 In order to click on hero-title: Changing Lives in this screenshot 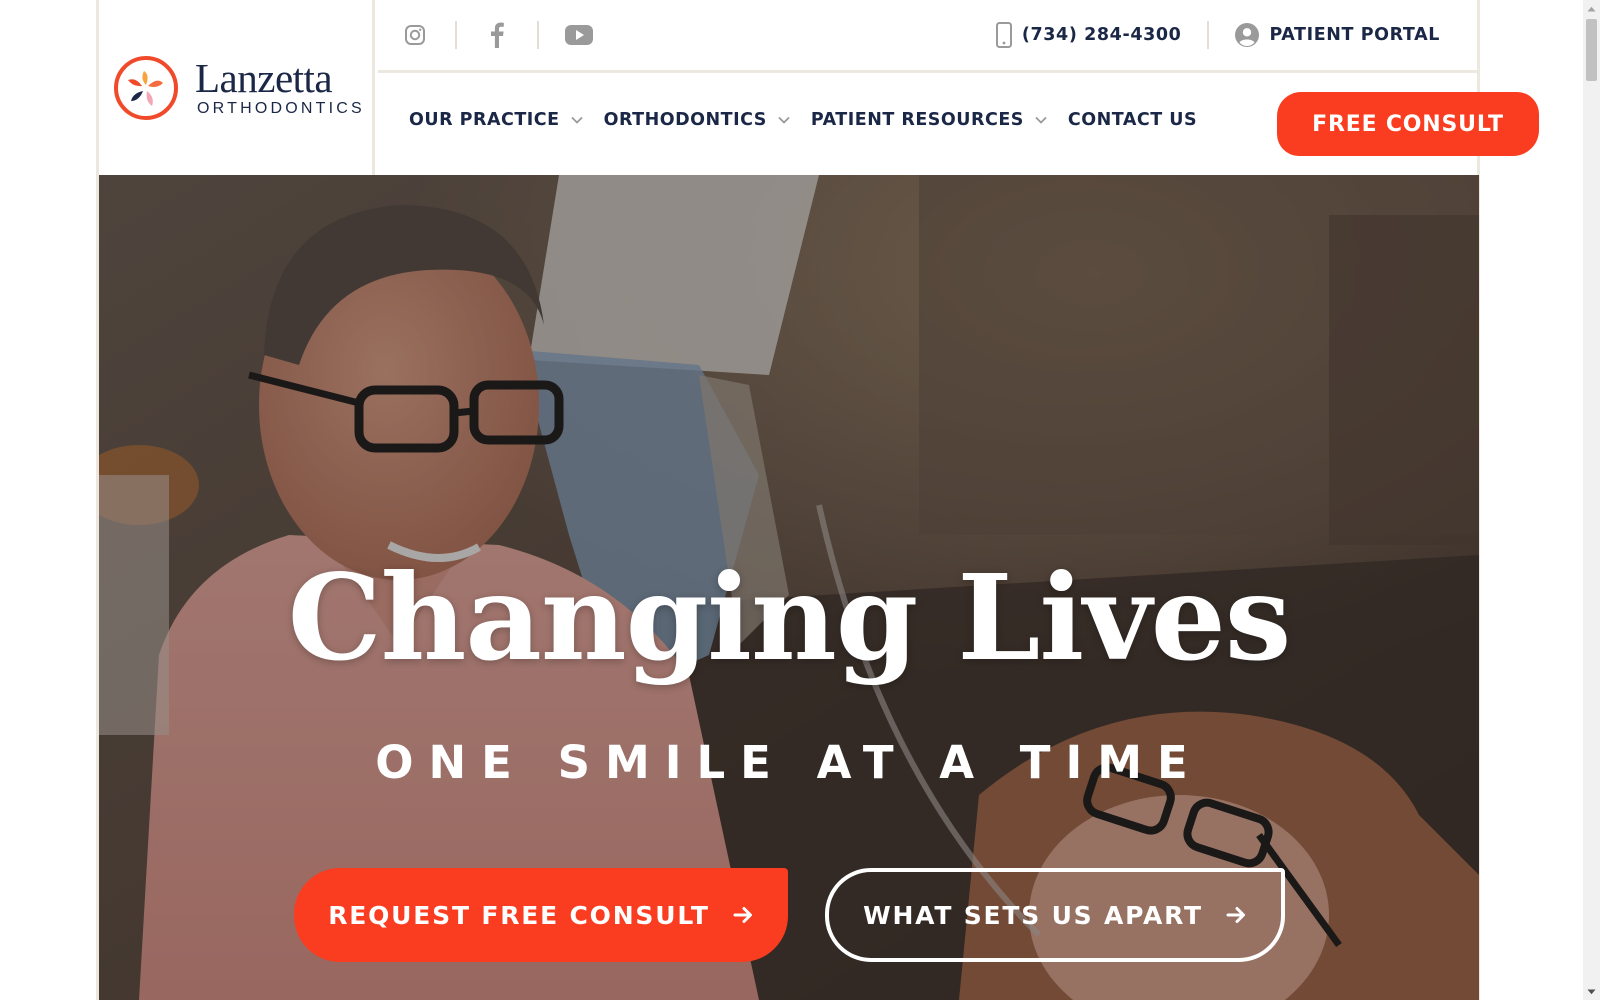, I will do `click(789, 617)`.